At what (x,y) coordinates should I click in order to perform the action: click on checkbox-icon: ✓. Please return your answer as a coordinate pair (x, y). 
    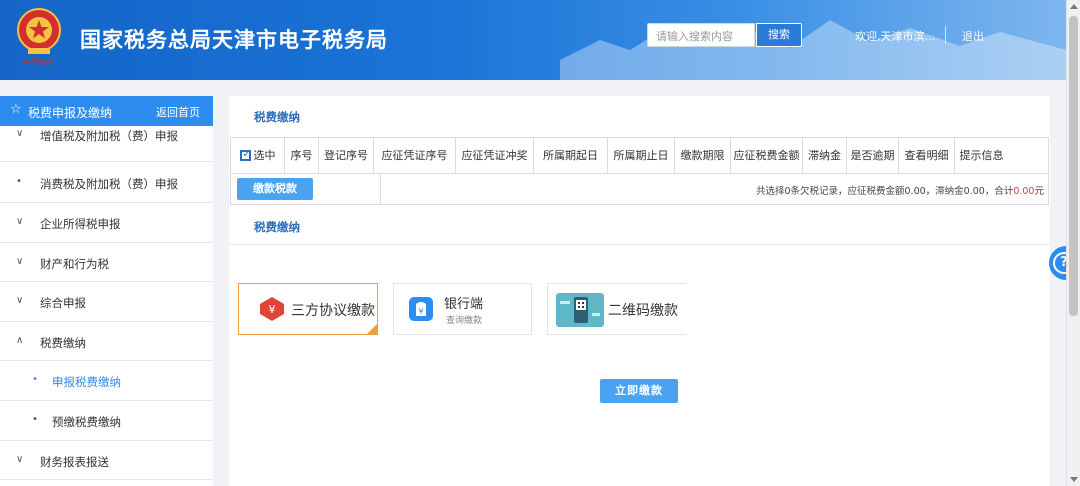
    Looking at the image, I should click on (245, 155).